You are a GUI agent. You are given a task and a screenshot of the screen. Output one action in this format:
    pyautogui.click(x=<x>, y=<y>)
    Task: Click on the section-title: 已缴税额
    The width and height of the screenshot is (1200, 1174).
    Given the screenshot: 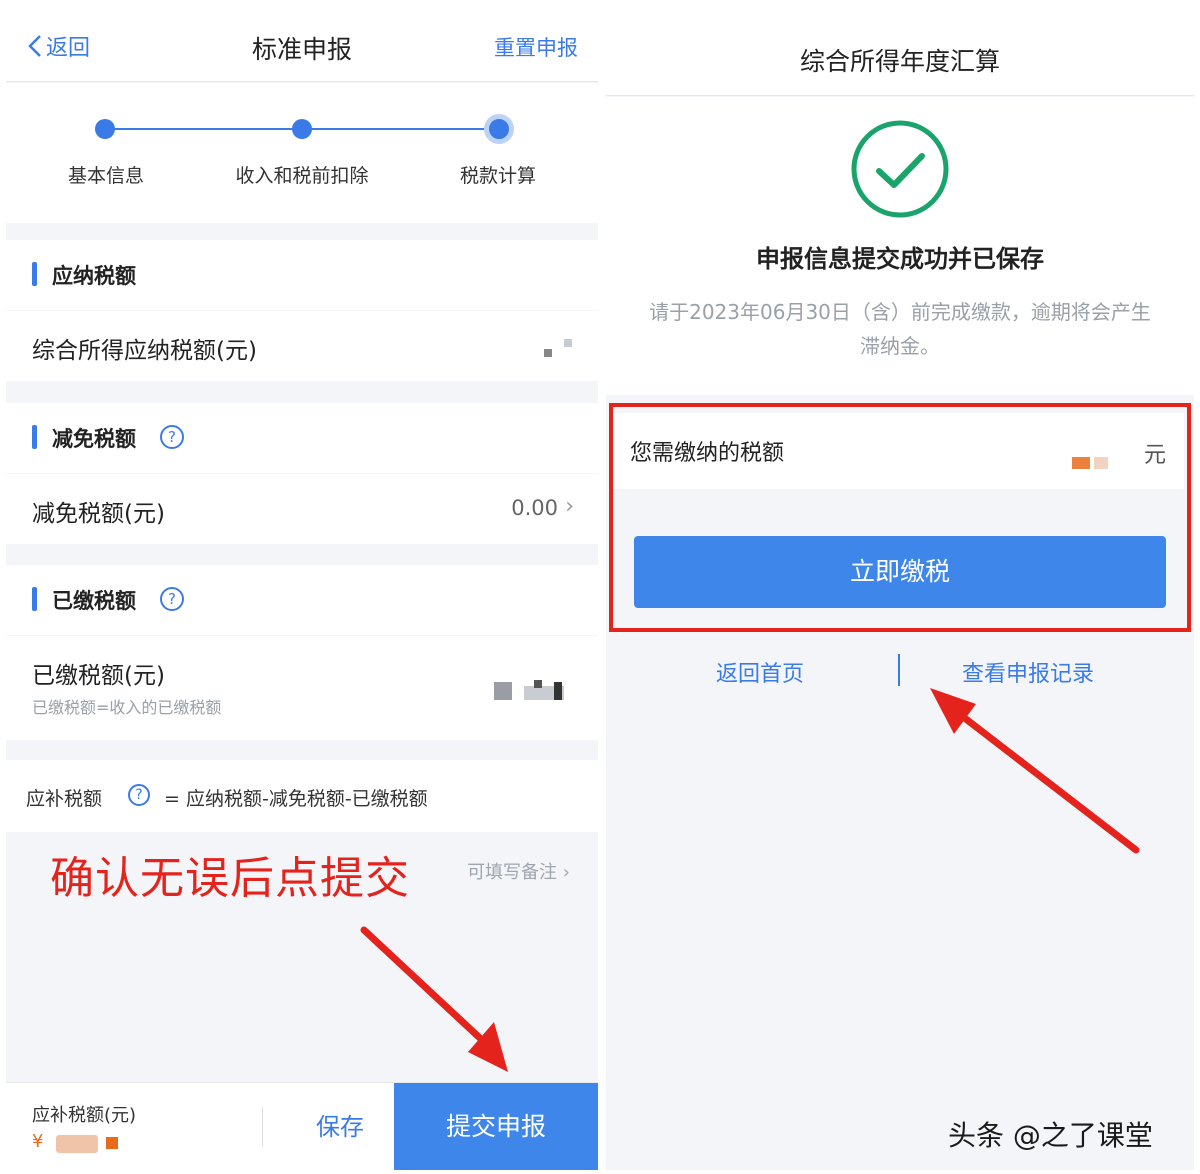 What is the action you would take?
    pyautogui.click(x=94, y=601)
    